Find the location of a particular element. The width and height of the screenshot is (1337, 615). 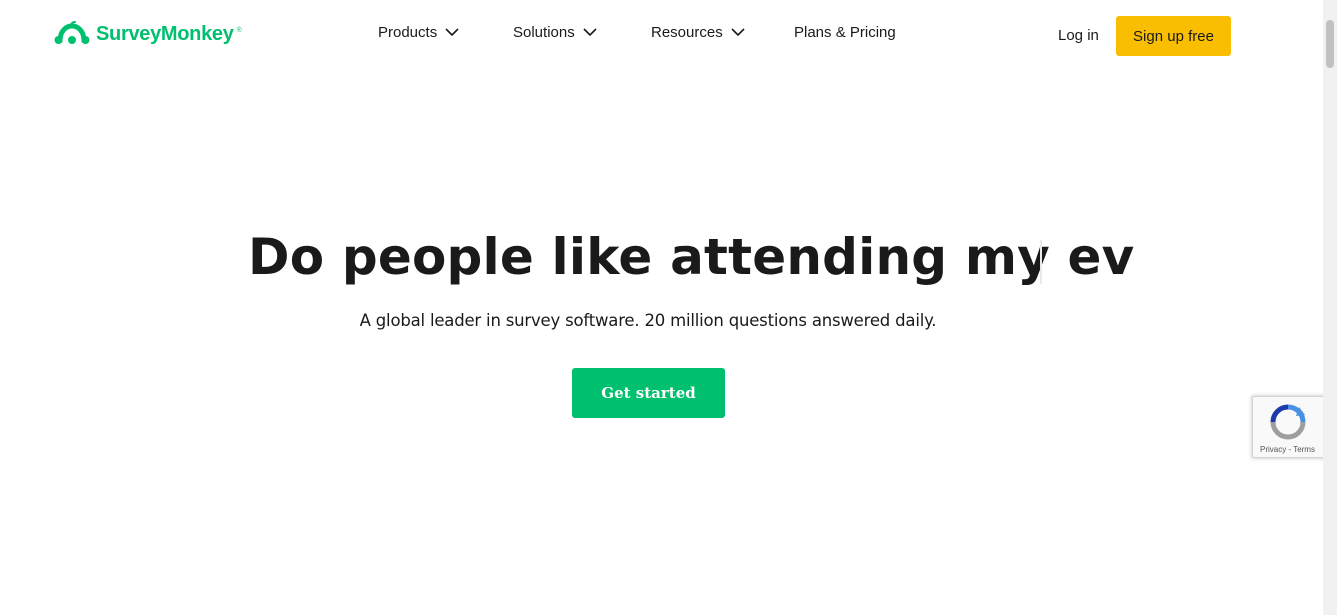

scroll-thumb is located at coordinates (1330, 44).